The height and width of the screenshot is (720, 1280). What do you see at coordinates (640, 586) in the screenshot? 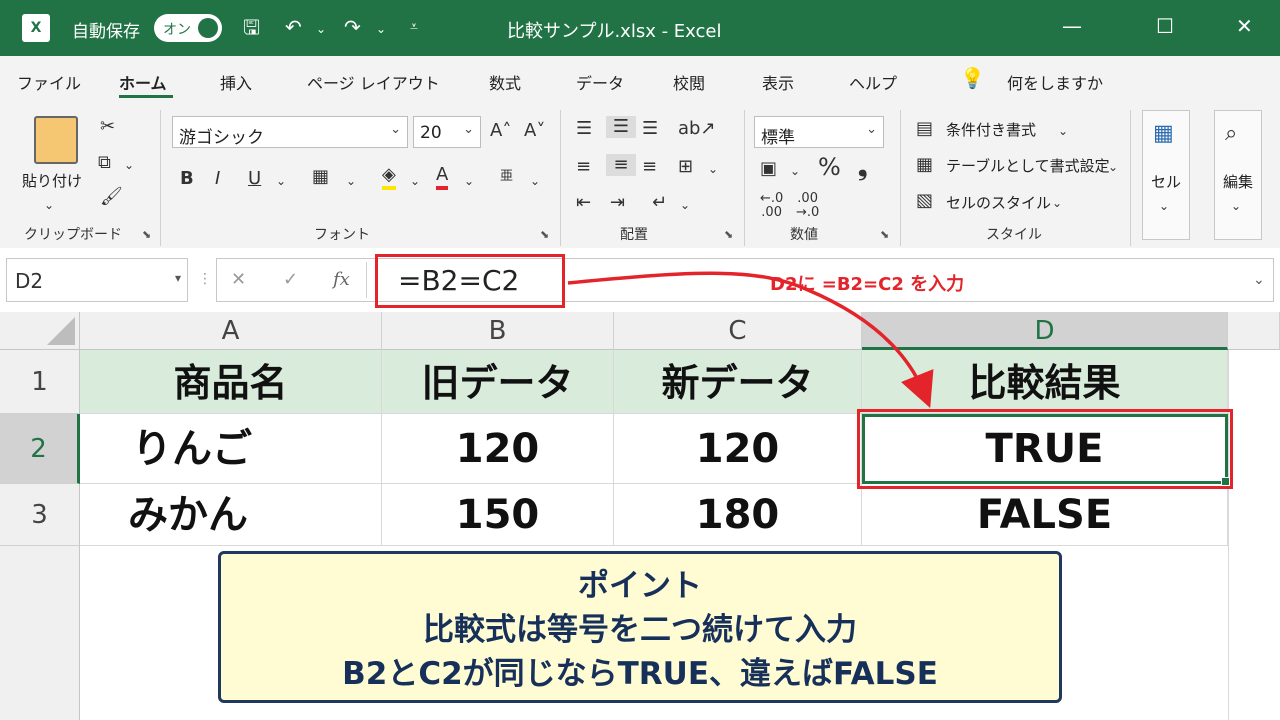
I see `note-title: ポイント` at bounding box center [640, 586].